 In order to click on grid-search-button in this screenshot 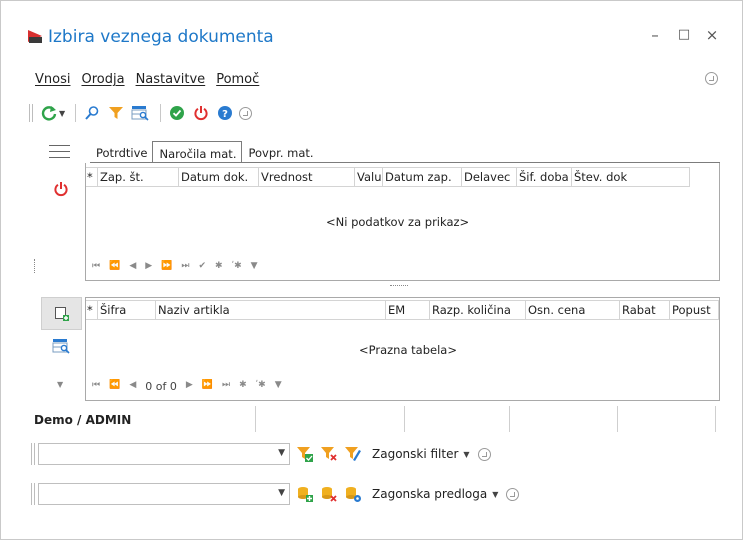, I will do `click(140, 113)`.